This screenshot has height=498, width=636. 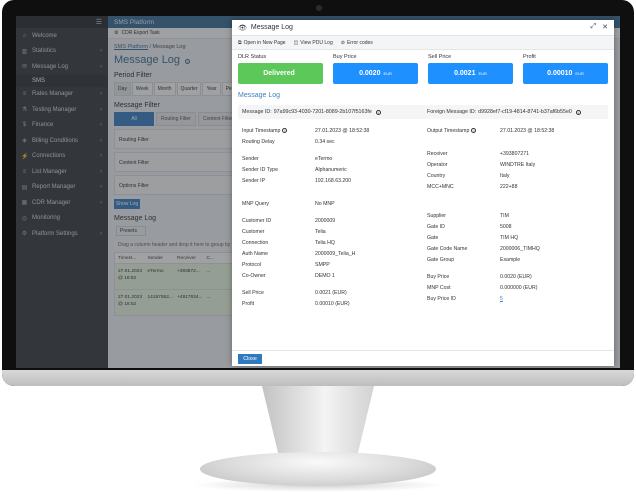 I want to click on kpi-value-box: Delivered, so click(x=280, y=73).